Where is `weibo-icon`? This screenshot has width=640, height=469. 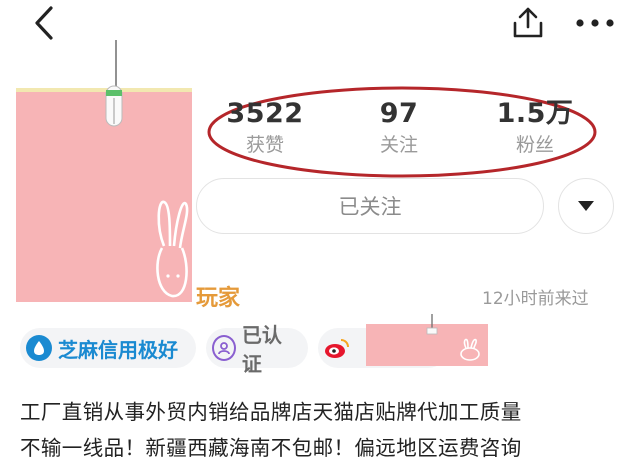
weibo-icon is located at coordinates (337, 348).